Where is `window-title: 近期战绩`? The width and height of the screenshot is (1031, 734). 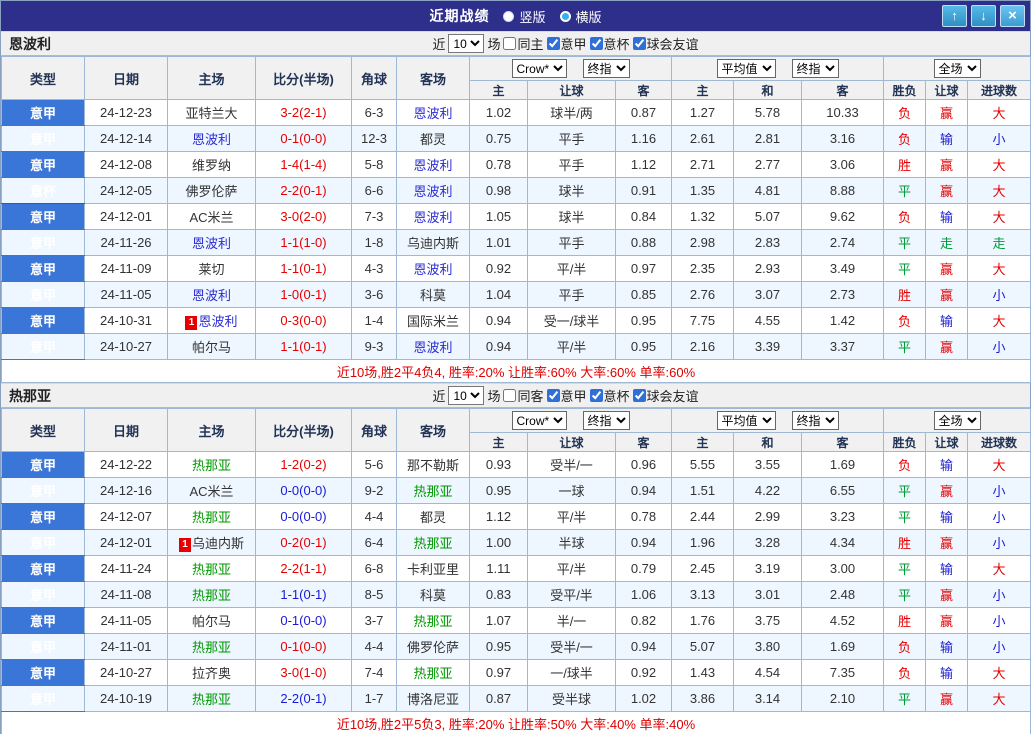 window-title: 近期战绩 is located at coordinates (459, 16).